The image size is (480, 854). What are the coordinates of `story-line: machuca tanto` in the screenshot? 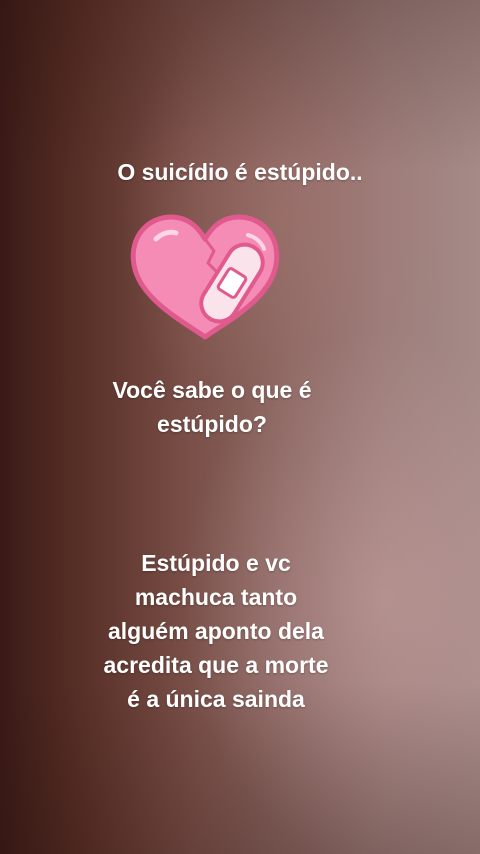 It's located at (216, 597).